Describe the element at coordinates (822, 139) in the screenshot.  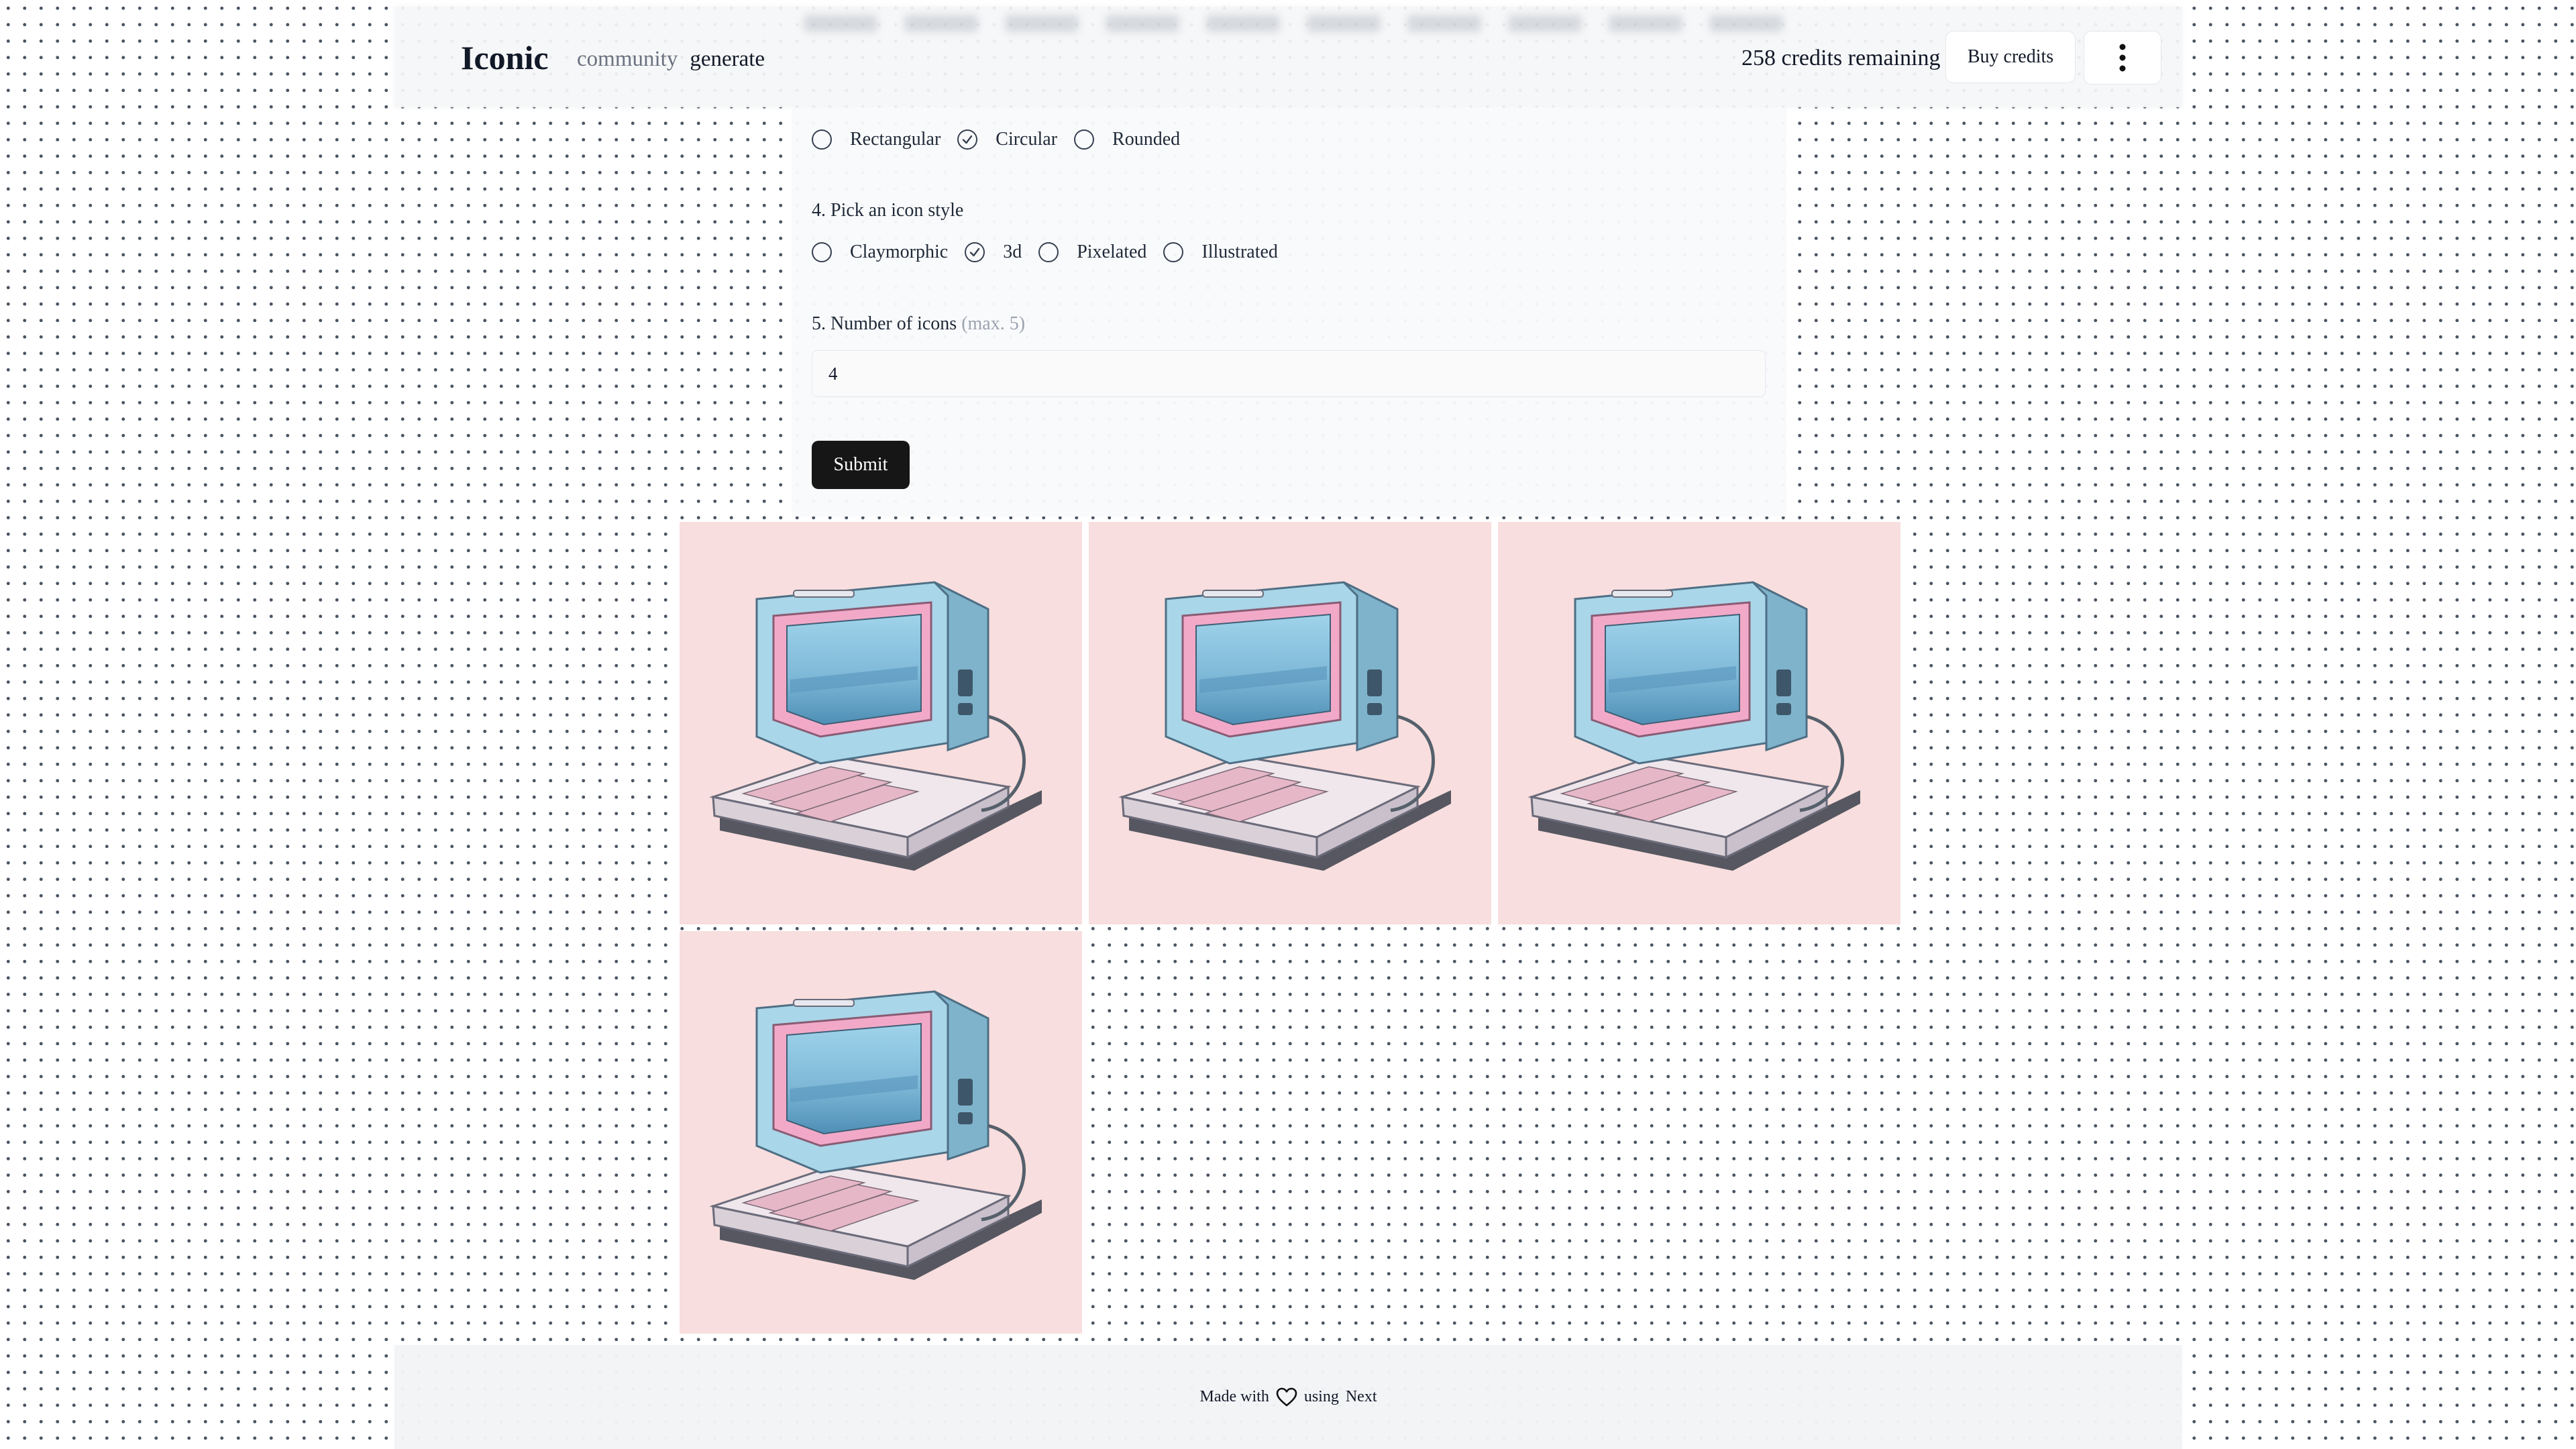
I see `shape-radio-rectangular` at that location.